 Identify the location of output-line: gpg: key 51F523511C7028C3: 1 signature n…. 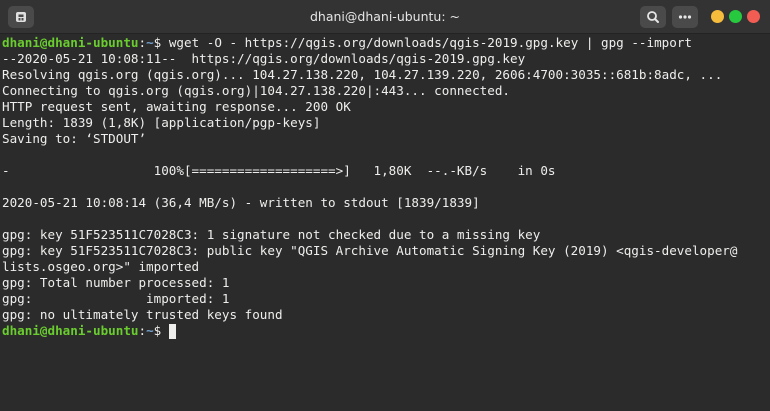
(271, 234).